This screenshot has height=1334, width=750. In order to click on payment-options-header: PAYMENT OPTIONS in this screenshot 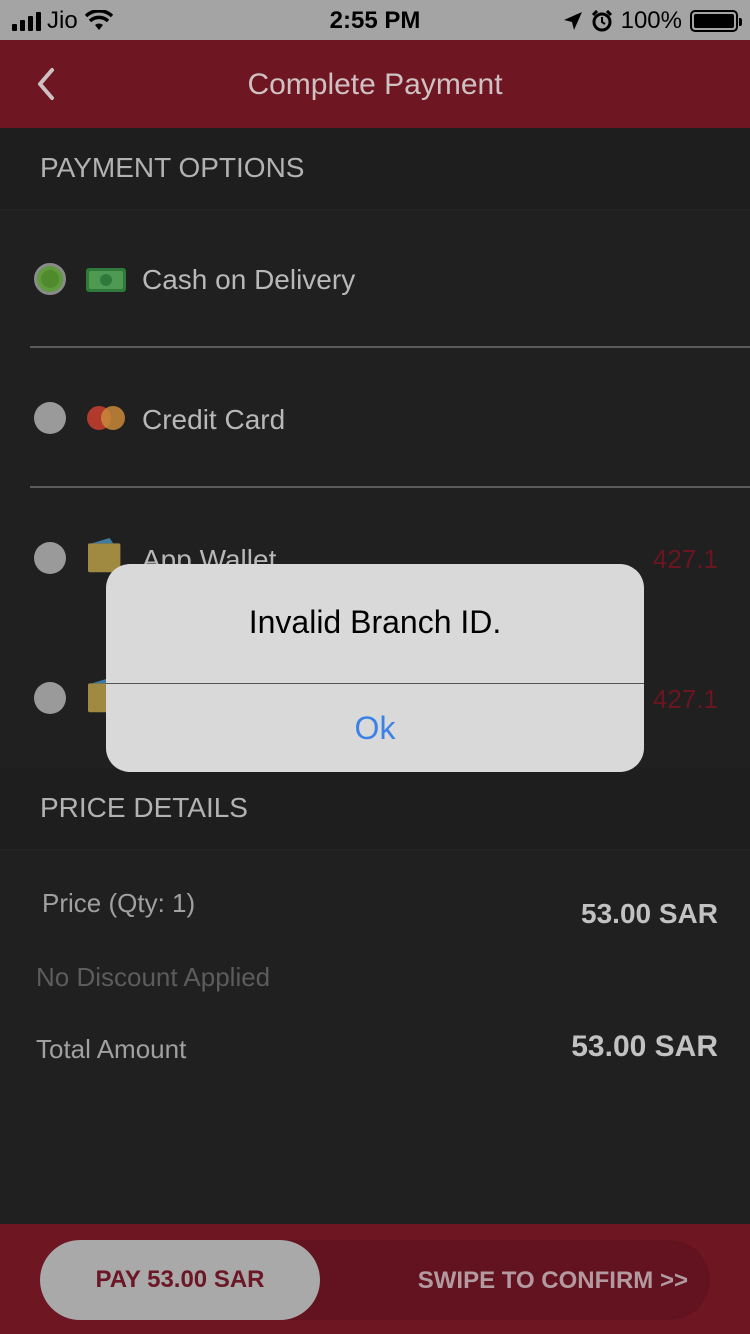, I will do `click(375, 169)`.